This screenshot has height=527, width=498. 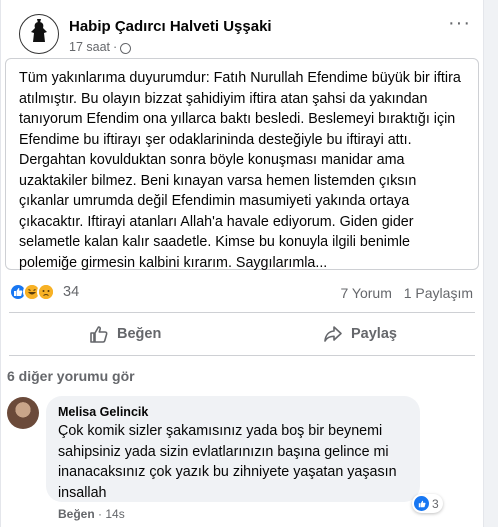 I want to click on author-avatar, so click(x=39, y=34).